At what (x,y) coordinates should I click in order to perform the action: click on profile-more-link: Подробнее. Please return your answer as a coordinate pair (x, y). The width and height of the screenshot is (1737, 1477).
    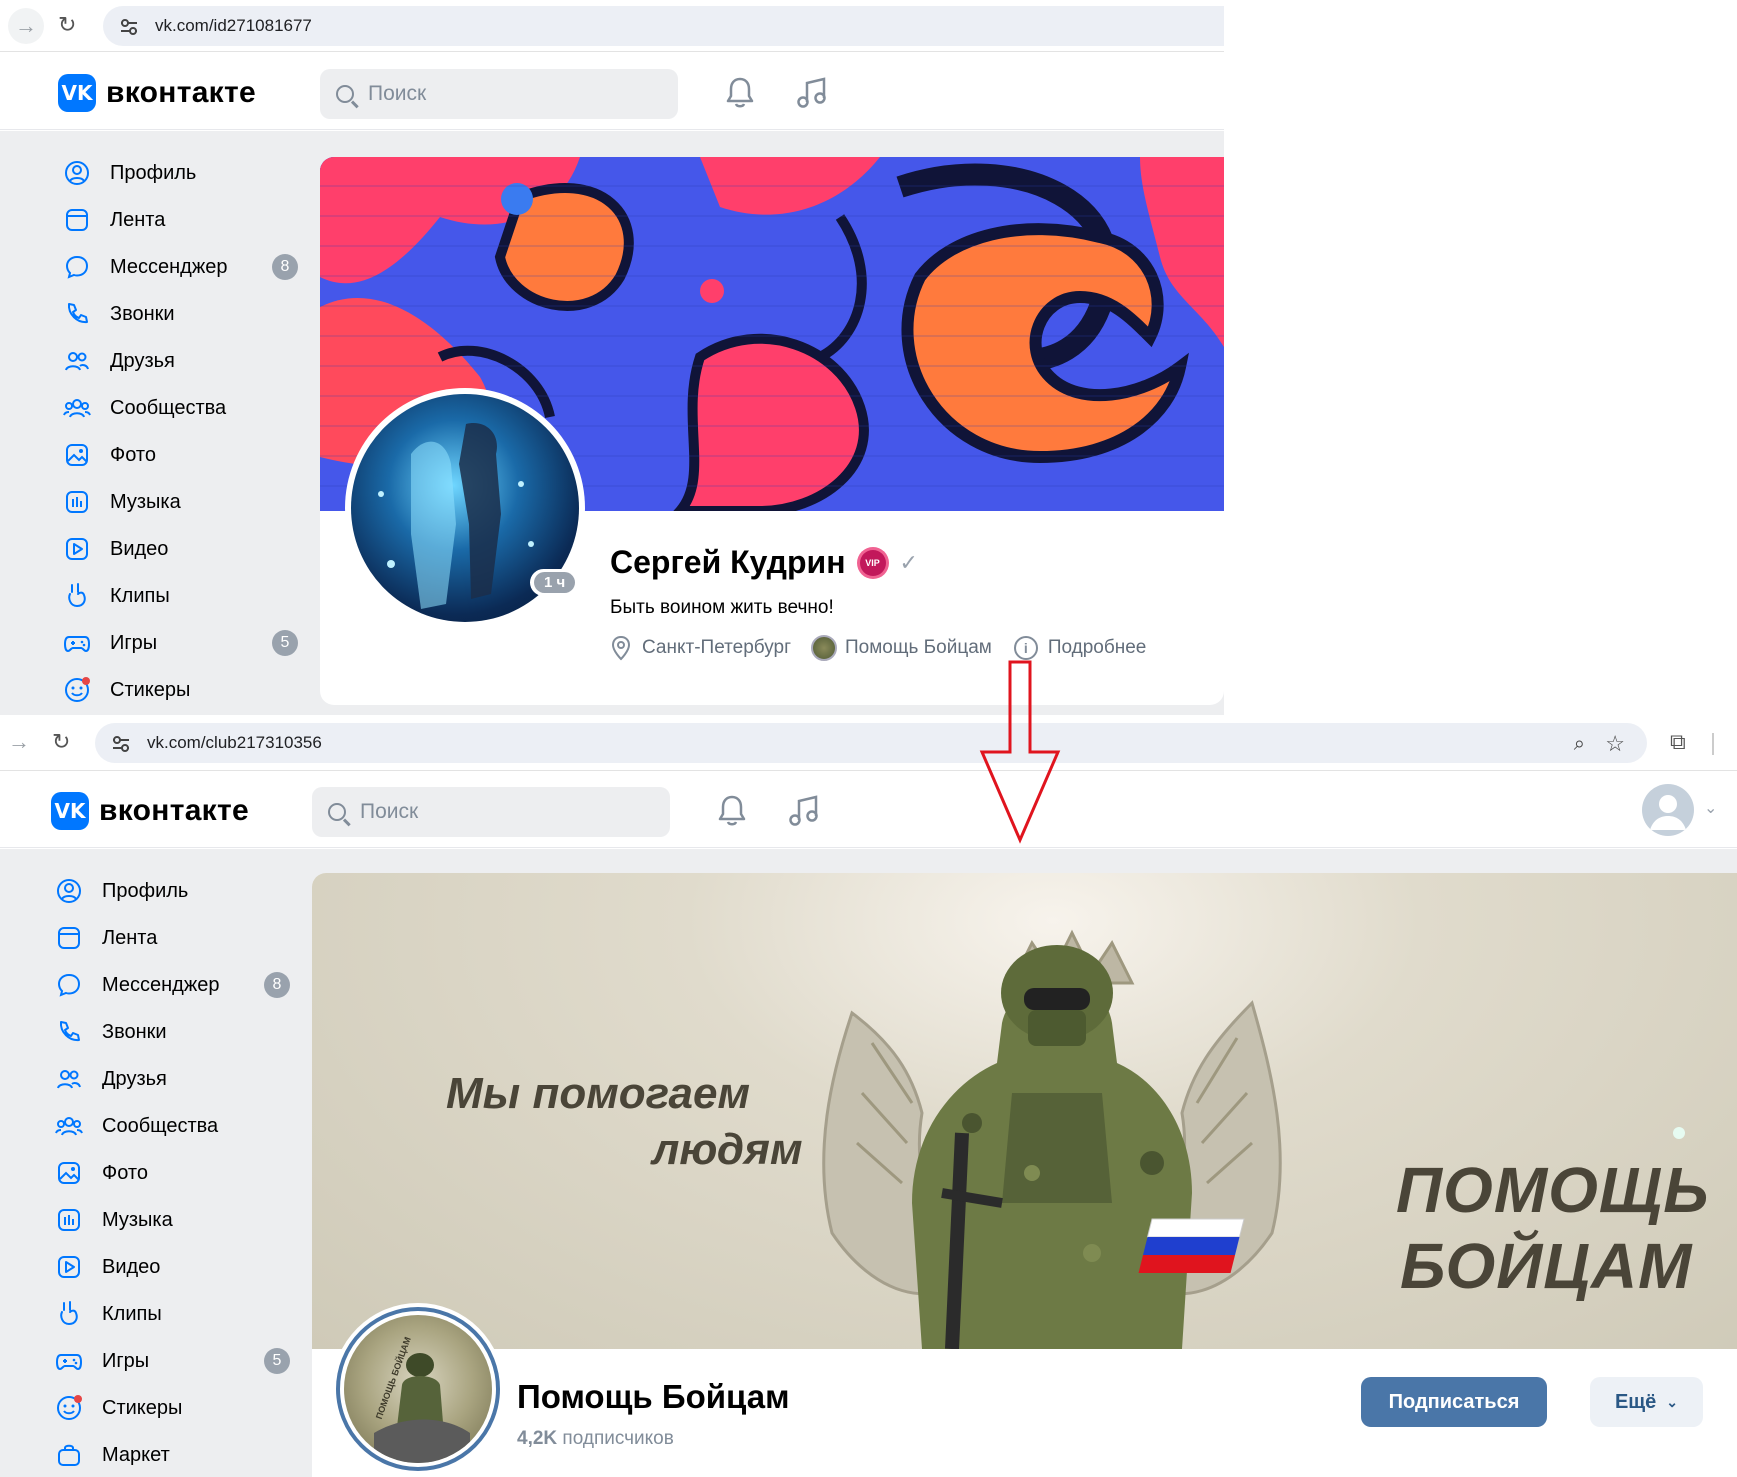
    Looking at the image, I should click on (1097, 648).